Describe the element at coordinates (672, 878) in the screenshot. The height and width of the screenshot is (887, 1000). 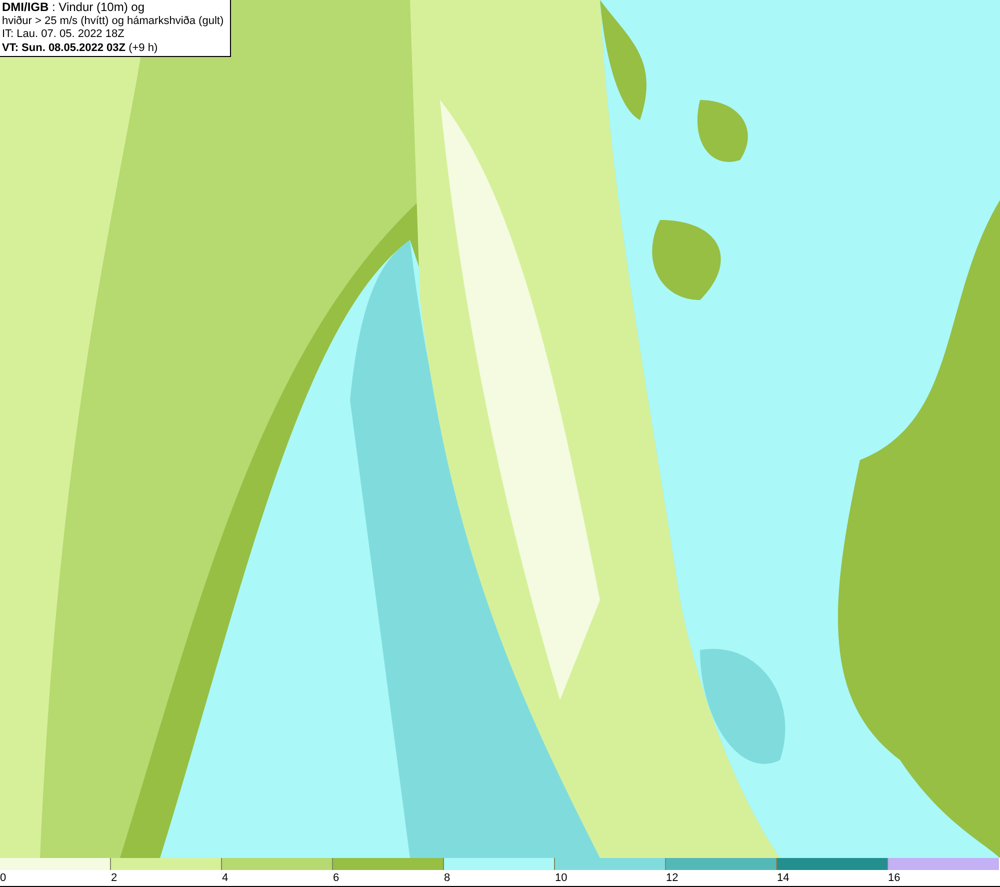
I see `scale-label: 12` at that location.